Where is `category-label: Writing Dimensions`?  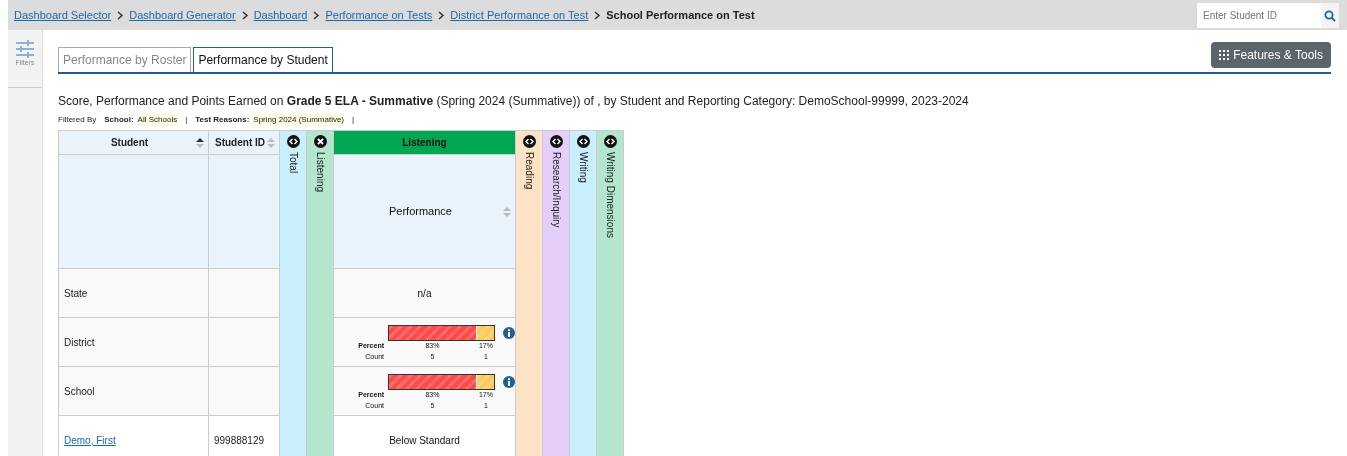 category-label: Writing Dimensions is located at coordinates (610, 195).